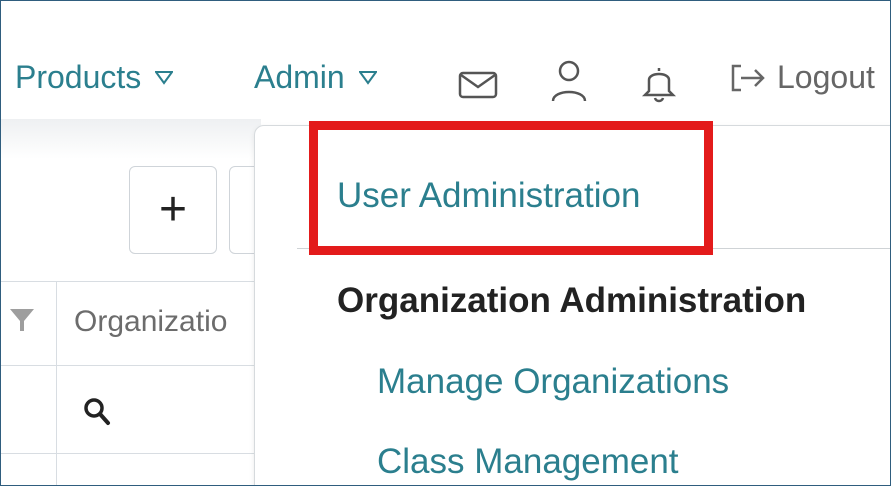 The width and height of the screenshot is (891, 486). What do you see at coordinates (528, 462) in the screenshot?
I see `menu-item-class-management: Class Management` at bounding box center [528, 462].